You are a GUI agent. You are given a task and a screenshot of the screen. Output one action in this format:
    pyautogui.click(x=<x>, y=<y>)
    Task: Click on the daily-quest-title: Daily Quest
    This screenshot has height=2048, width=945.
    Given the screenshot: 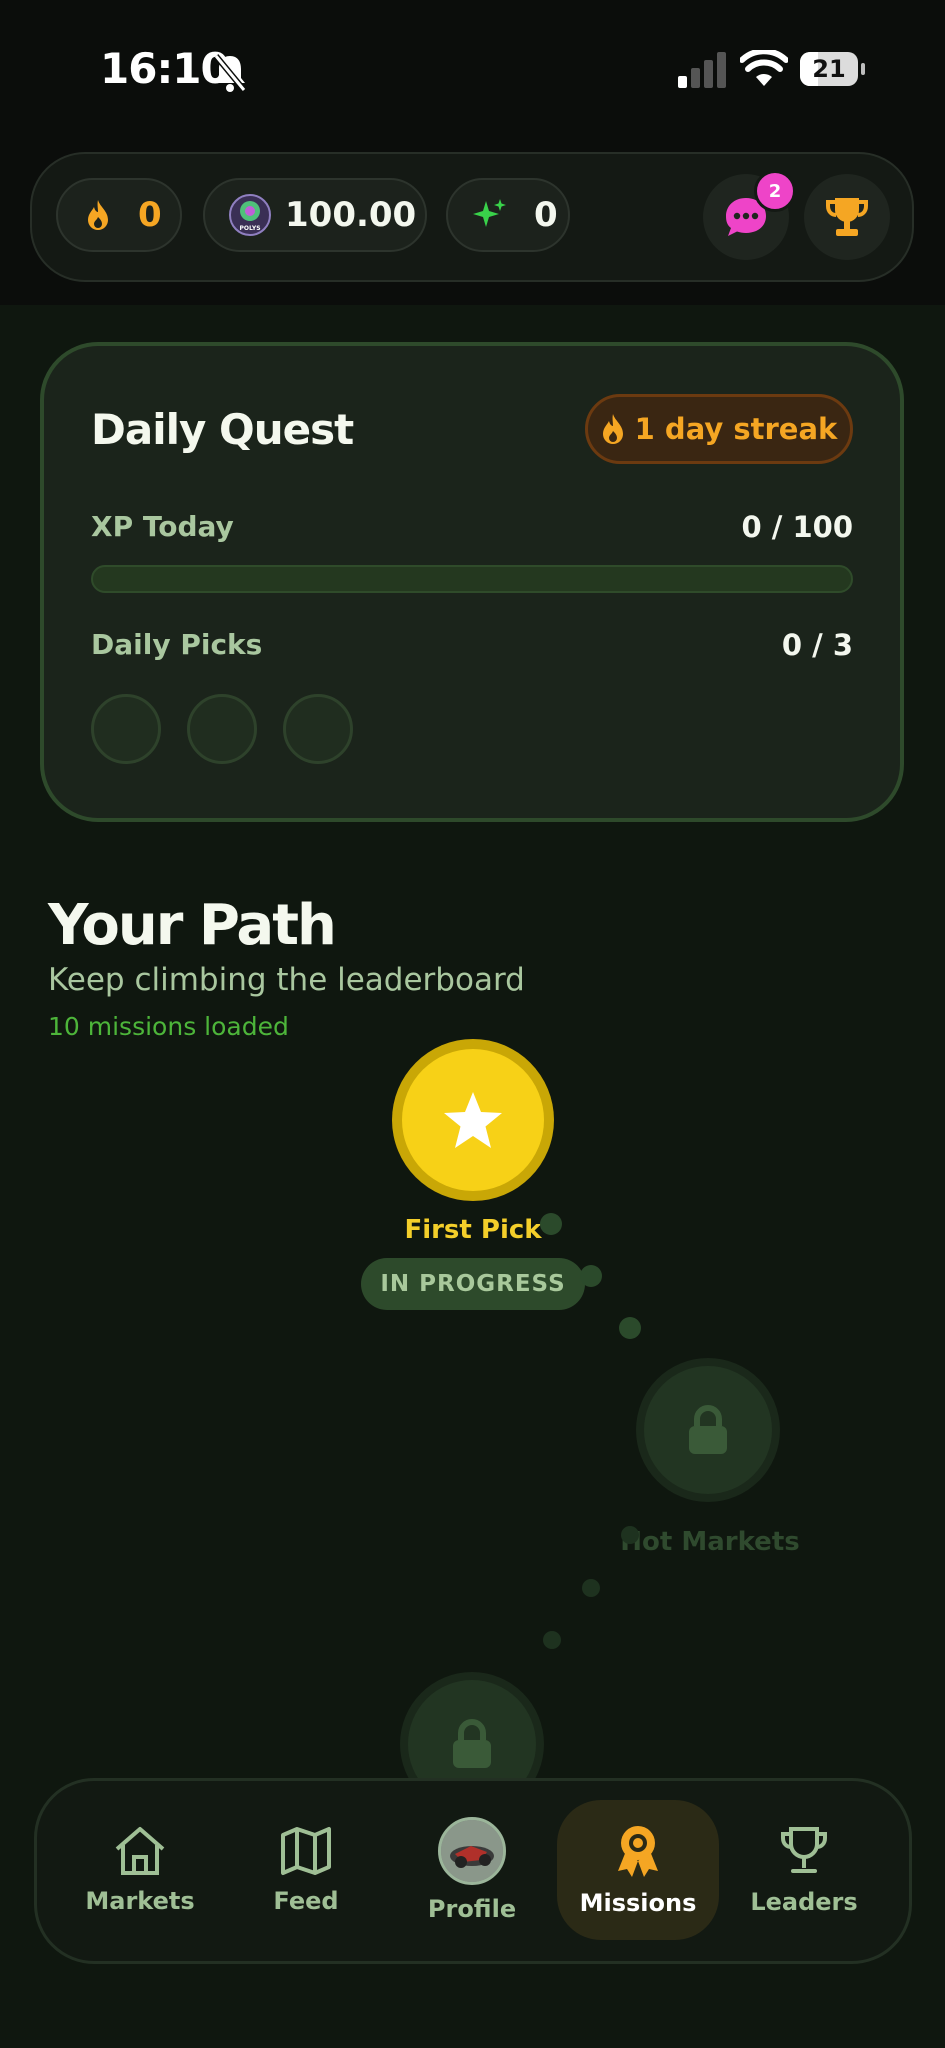 What is the action you would take?
    pyautogui.click(x=222, y=429)
    